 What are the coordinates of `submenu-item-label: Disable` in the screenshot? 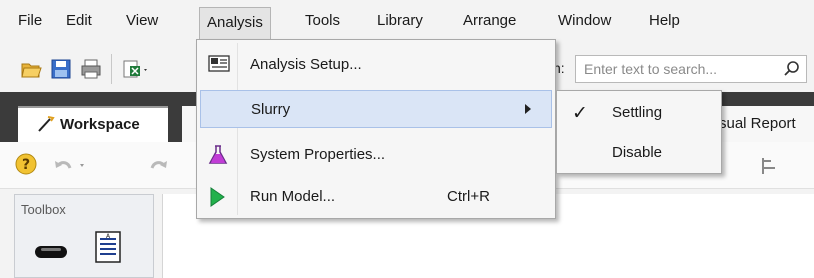 It's located at (637, 152).